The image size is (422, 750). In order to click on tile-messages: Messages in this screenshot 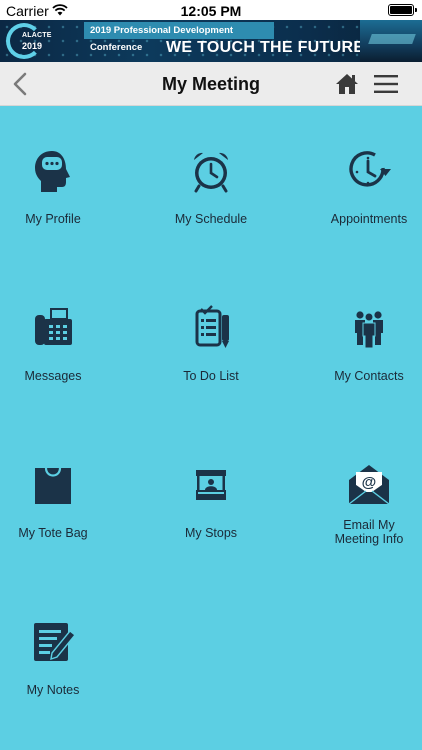, I will do `click(61, 365)`.